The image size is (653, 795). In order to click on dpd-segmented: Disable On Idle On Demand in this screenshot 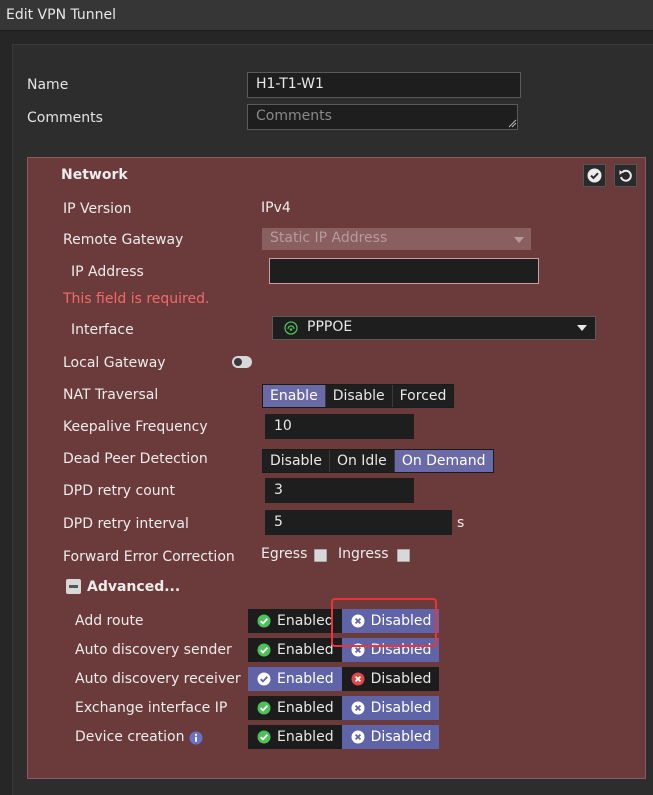, I will do `click(378, 461)`.